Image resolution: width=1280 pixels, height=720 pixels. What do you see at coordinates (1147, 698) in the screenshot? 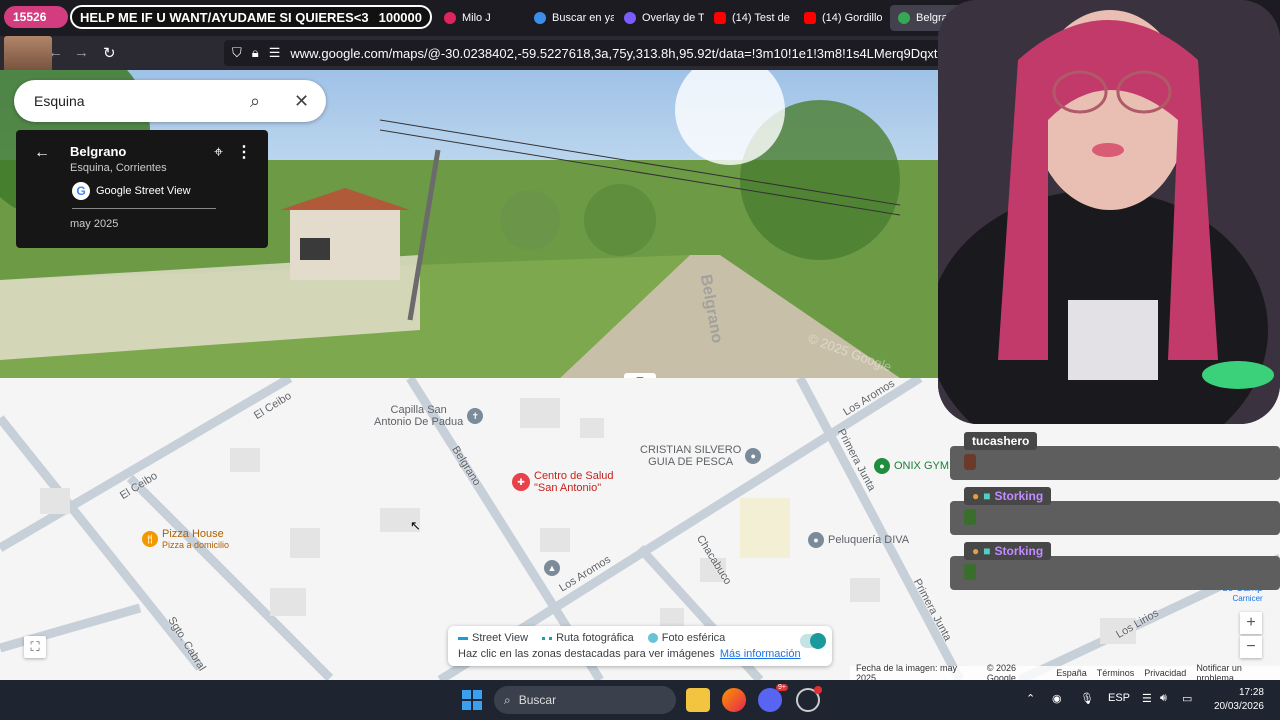
I see `wifi-icon: ☰` at bounding box center [1147, 698].